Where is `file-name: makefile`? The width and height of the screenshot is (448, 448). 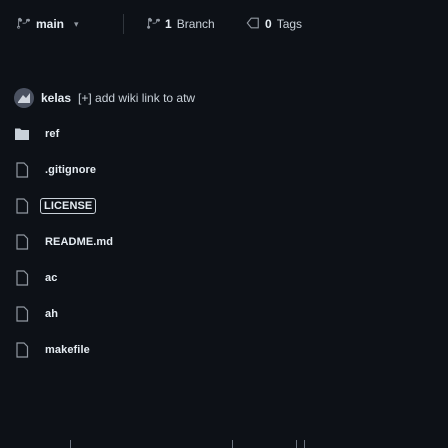
file-name: makefile is located at coordinates (67, 350).